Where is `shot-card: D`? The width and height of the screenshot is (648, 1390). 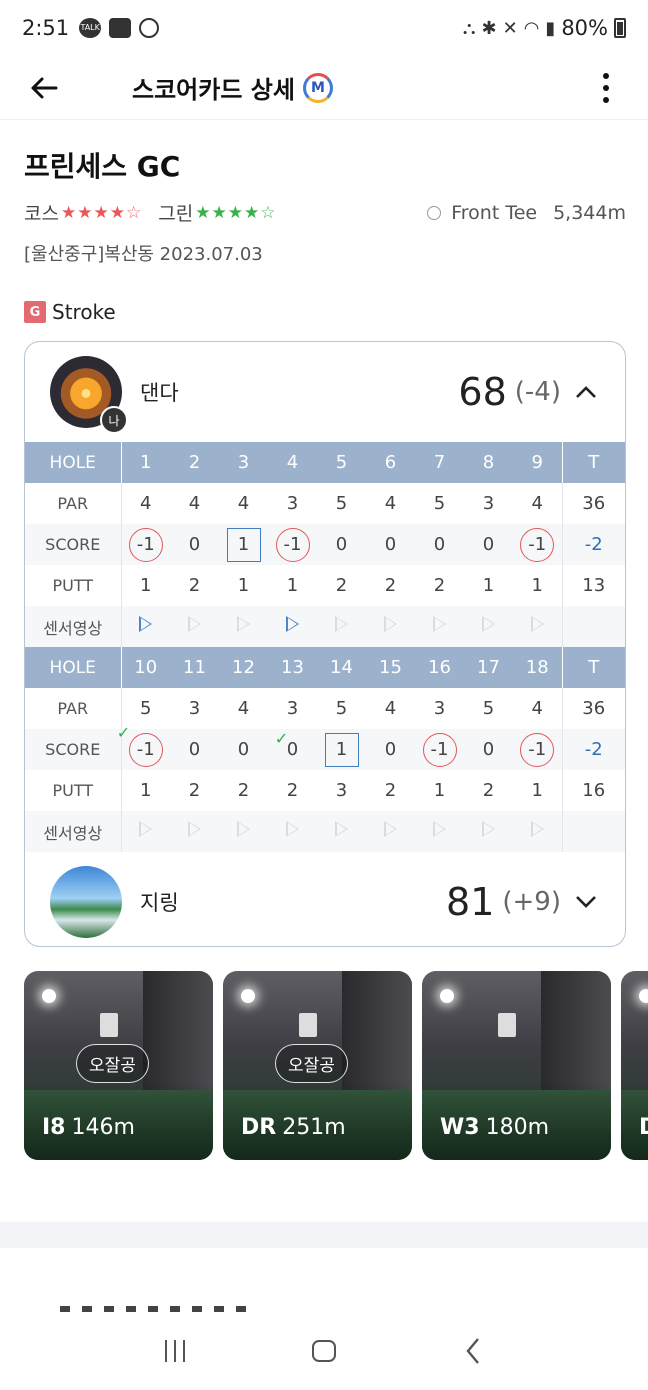
shot-card: D is located at coordinates (634, 1065).